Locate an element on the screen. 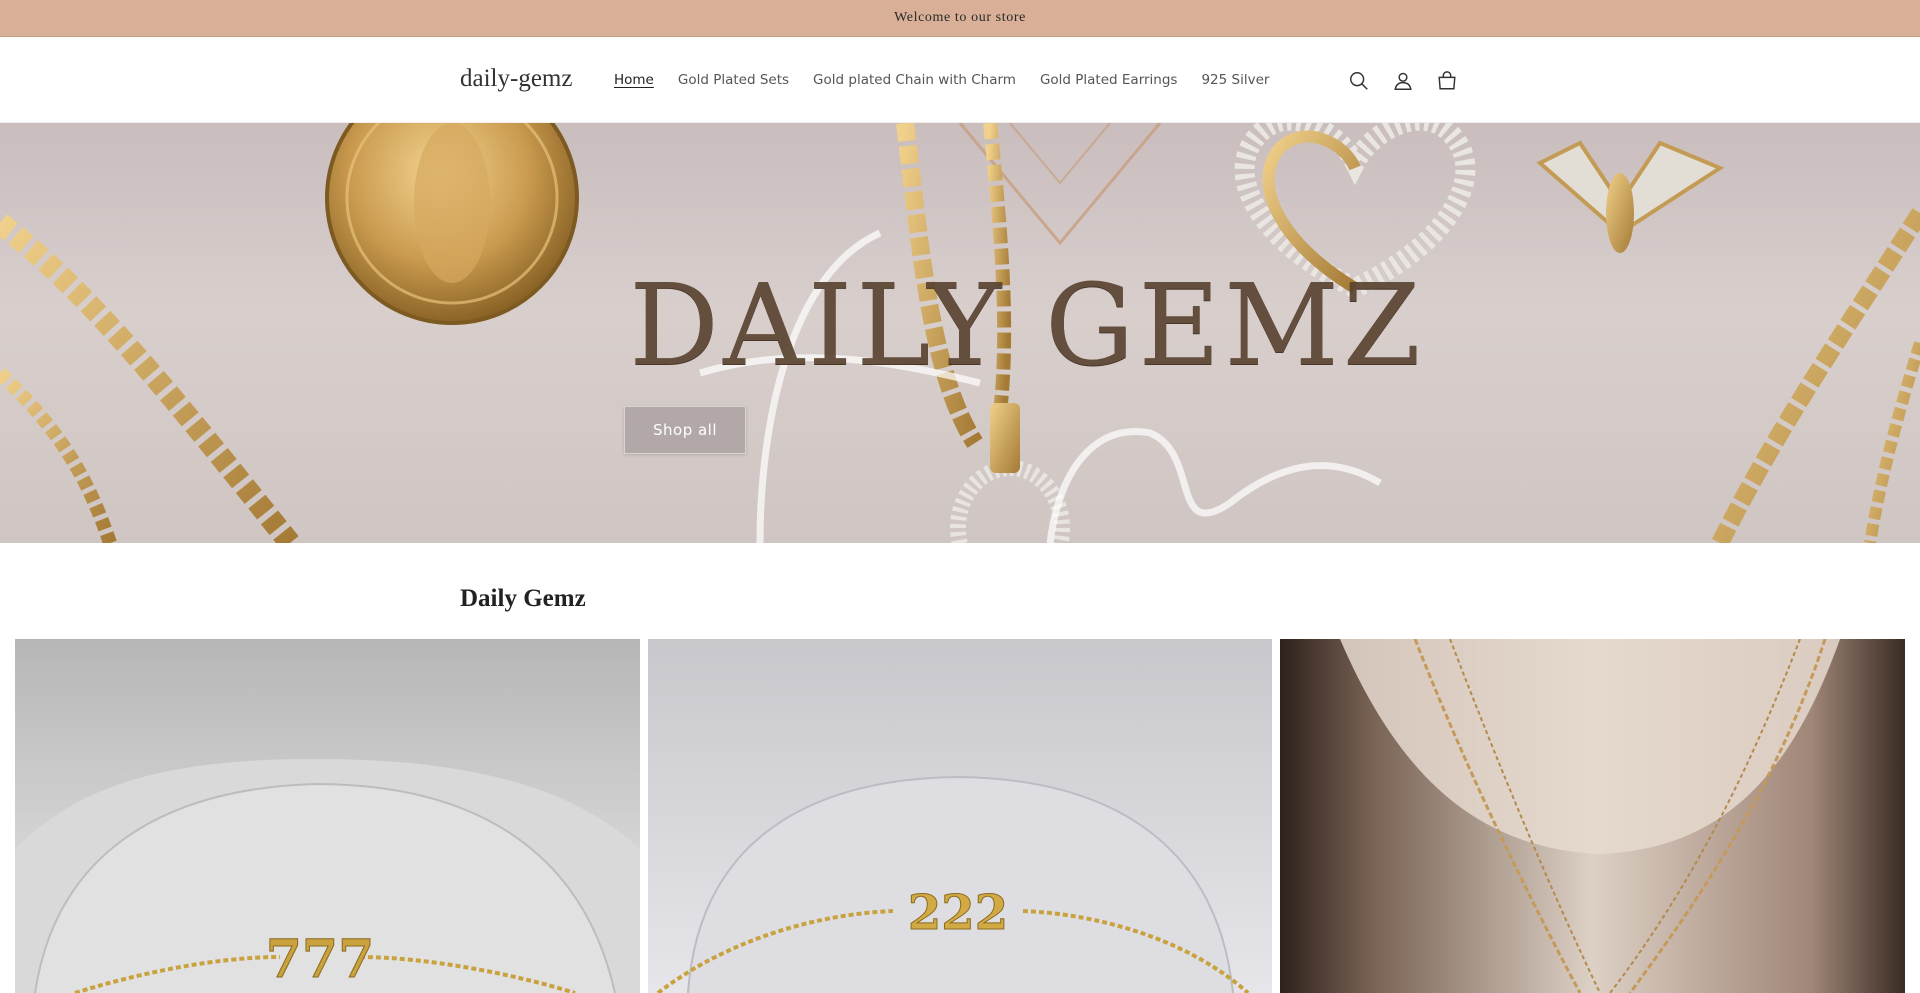  nav-925-silver: 925 Silver is located at coordinates (1235, 80).